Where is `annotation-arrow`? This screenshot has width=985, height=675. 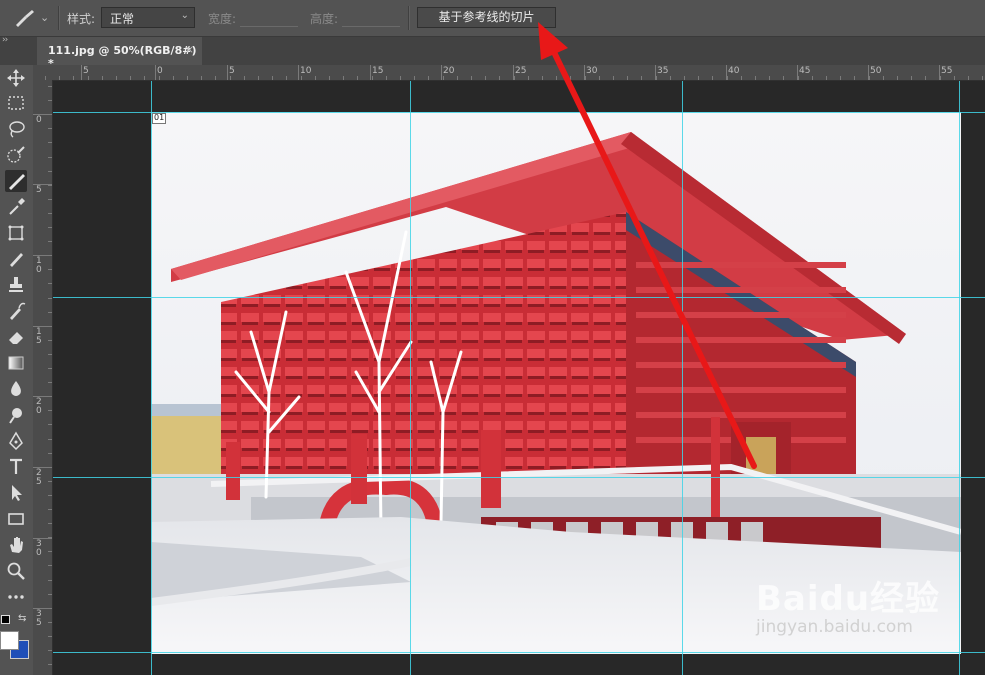
annotation-arrow is located at coordinates (647, 245).